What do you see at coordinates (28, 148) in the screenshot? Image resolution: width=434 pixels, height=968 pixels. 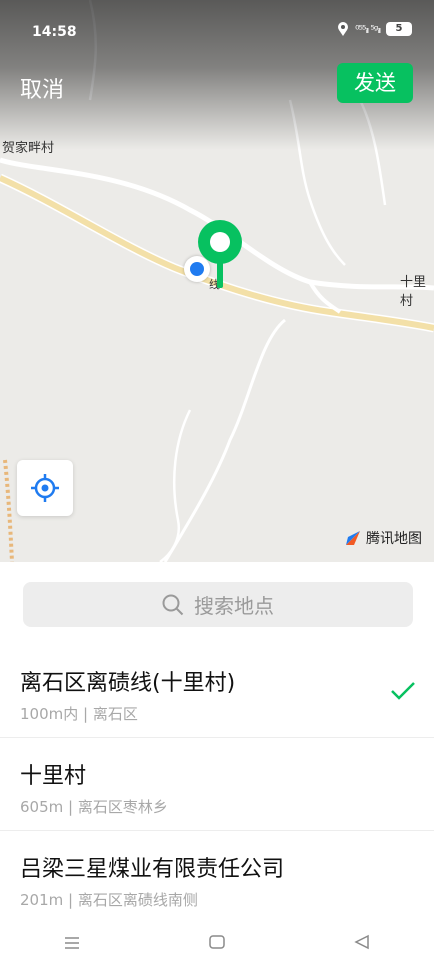 I see `map-label-village-left: 贺家畔村` at bounding box center [28, 148].